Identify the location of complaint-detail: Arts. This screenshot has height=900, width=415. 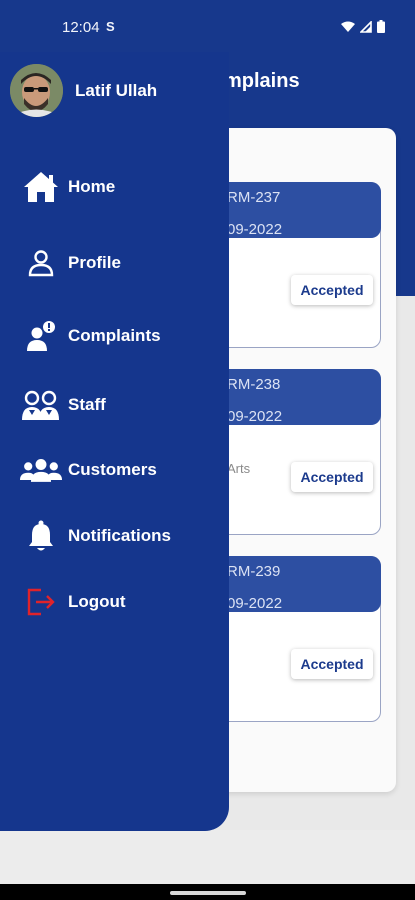
(239, 468).